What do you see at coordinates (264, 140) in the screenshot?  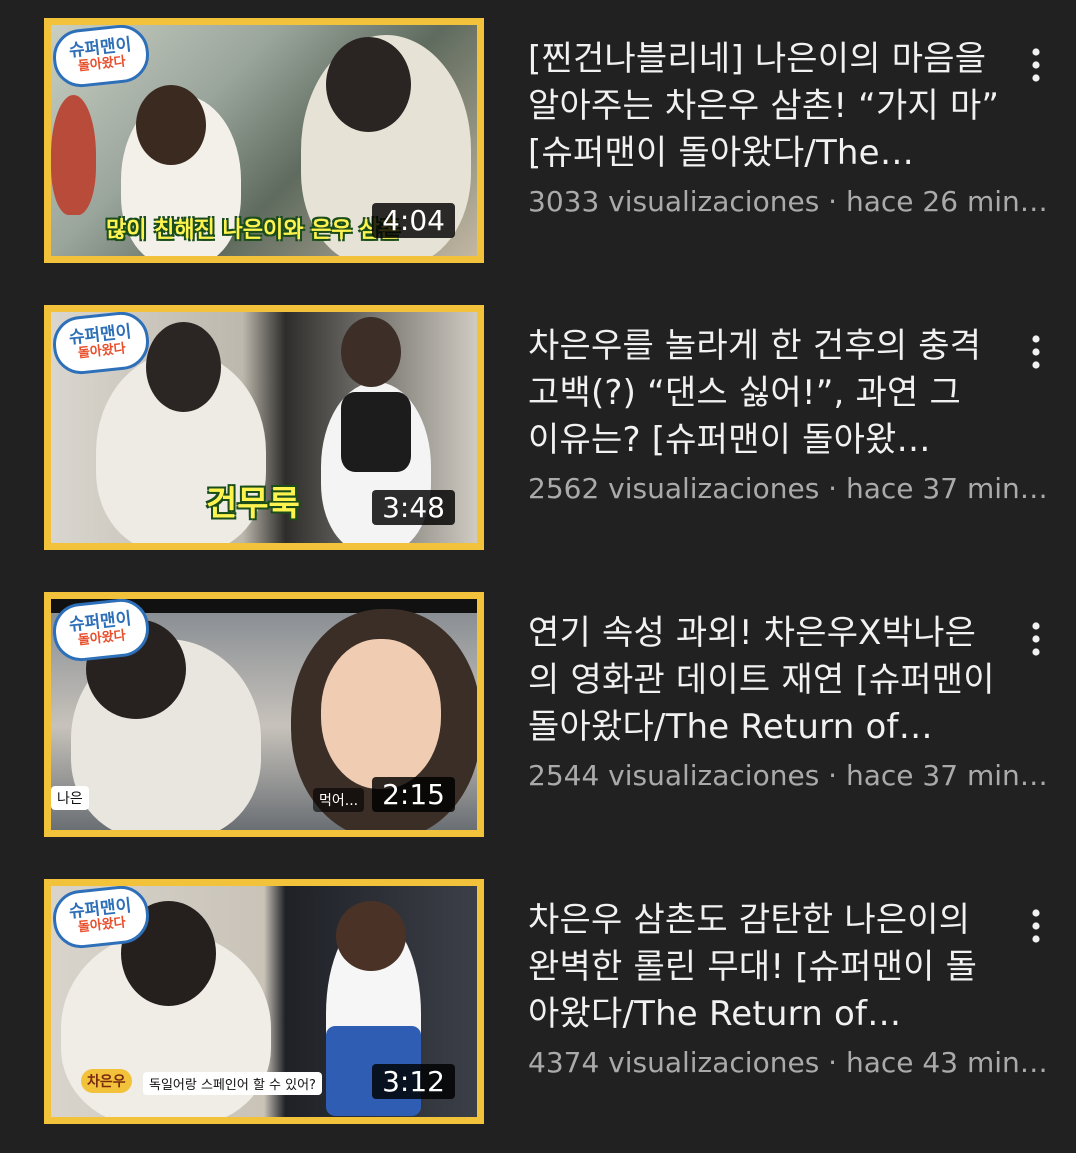 I see `video-thumbnail: 슈퍼맨이 돌아왔다 많이 친해진 나은이와 은우 삼촌 4:04` at bounding box center [264, 140].